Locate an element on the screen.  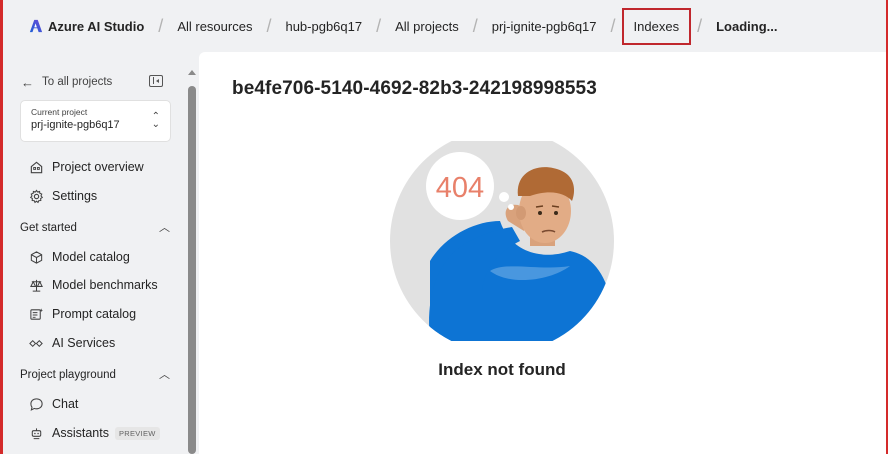
scrollbar-thumb is located at coordinates (192, 270).